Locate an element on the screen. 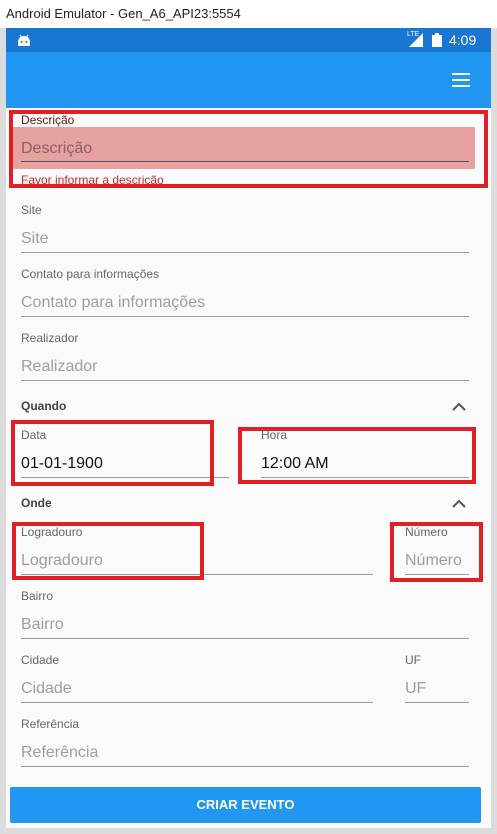 The width and height of the screenshot is (497, 834). window-title: Android Emulator - Gen_A6_API23:5554 is located at coordinates (248, 14).